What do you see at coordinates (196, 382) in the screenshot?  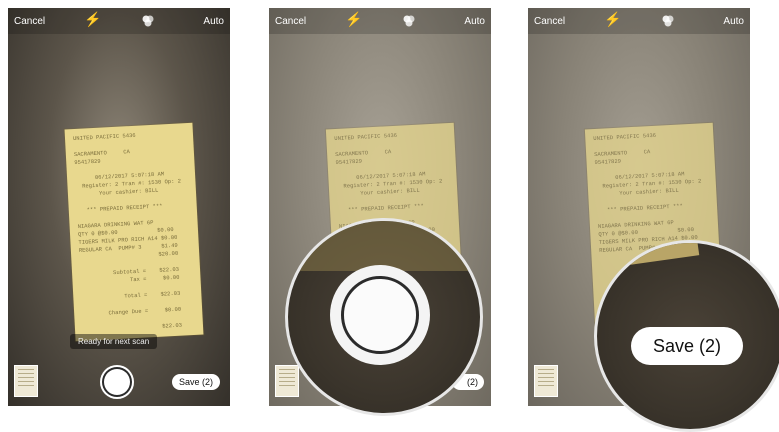 I see `save-button: Save (2)` at bounding box center [196, 382].